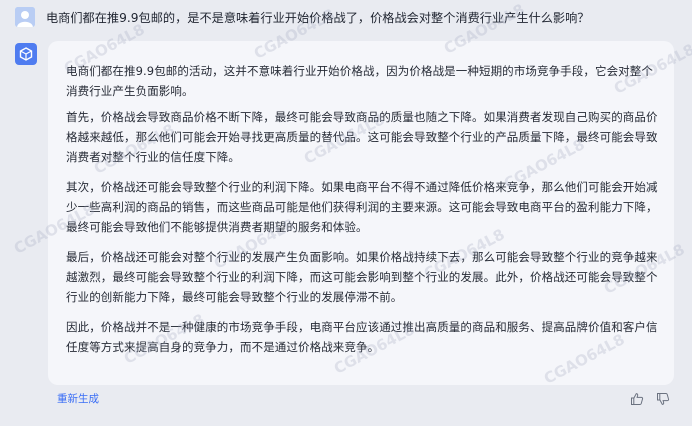 The width and height of the screenshot is (692, 426). What do you see at coordinates (663, 398) in the screenshot?
I see `thumbs-down-icon` at bounding box center [663, 398].